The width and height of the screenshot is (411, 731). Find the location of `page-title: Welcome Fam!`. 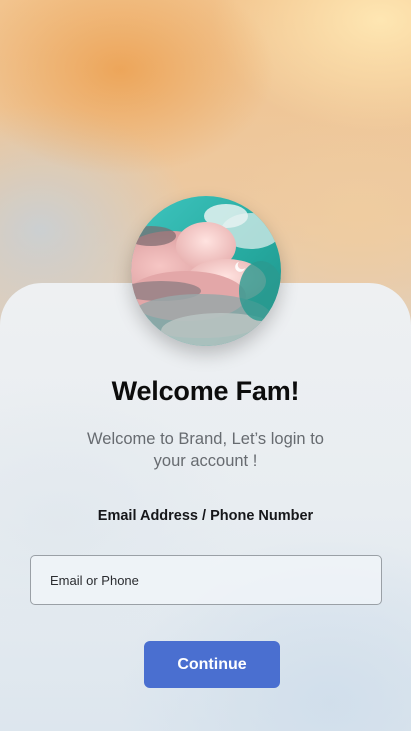

page-title: Welcome Fam! is located at coordinates (205, 391).